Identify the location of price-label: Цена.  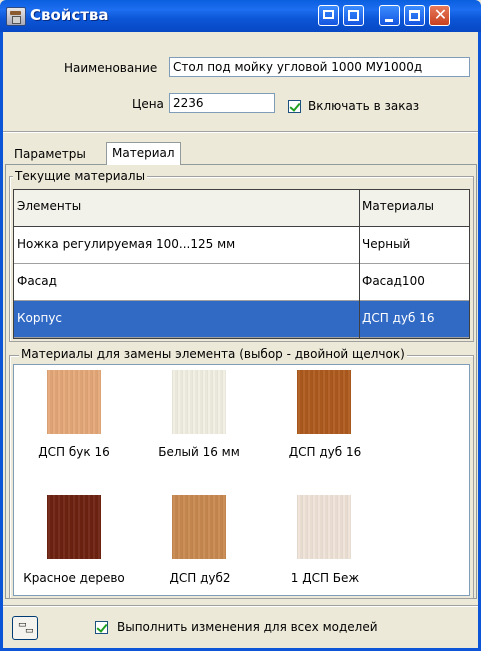
(148, 104).